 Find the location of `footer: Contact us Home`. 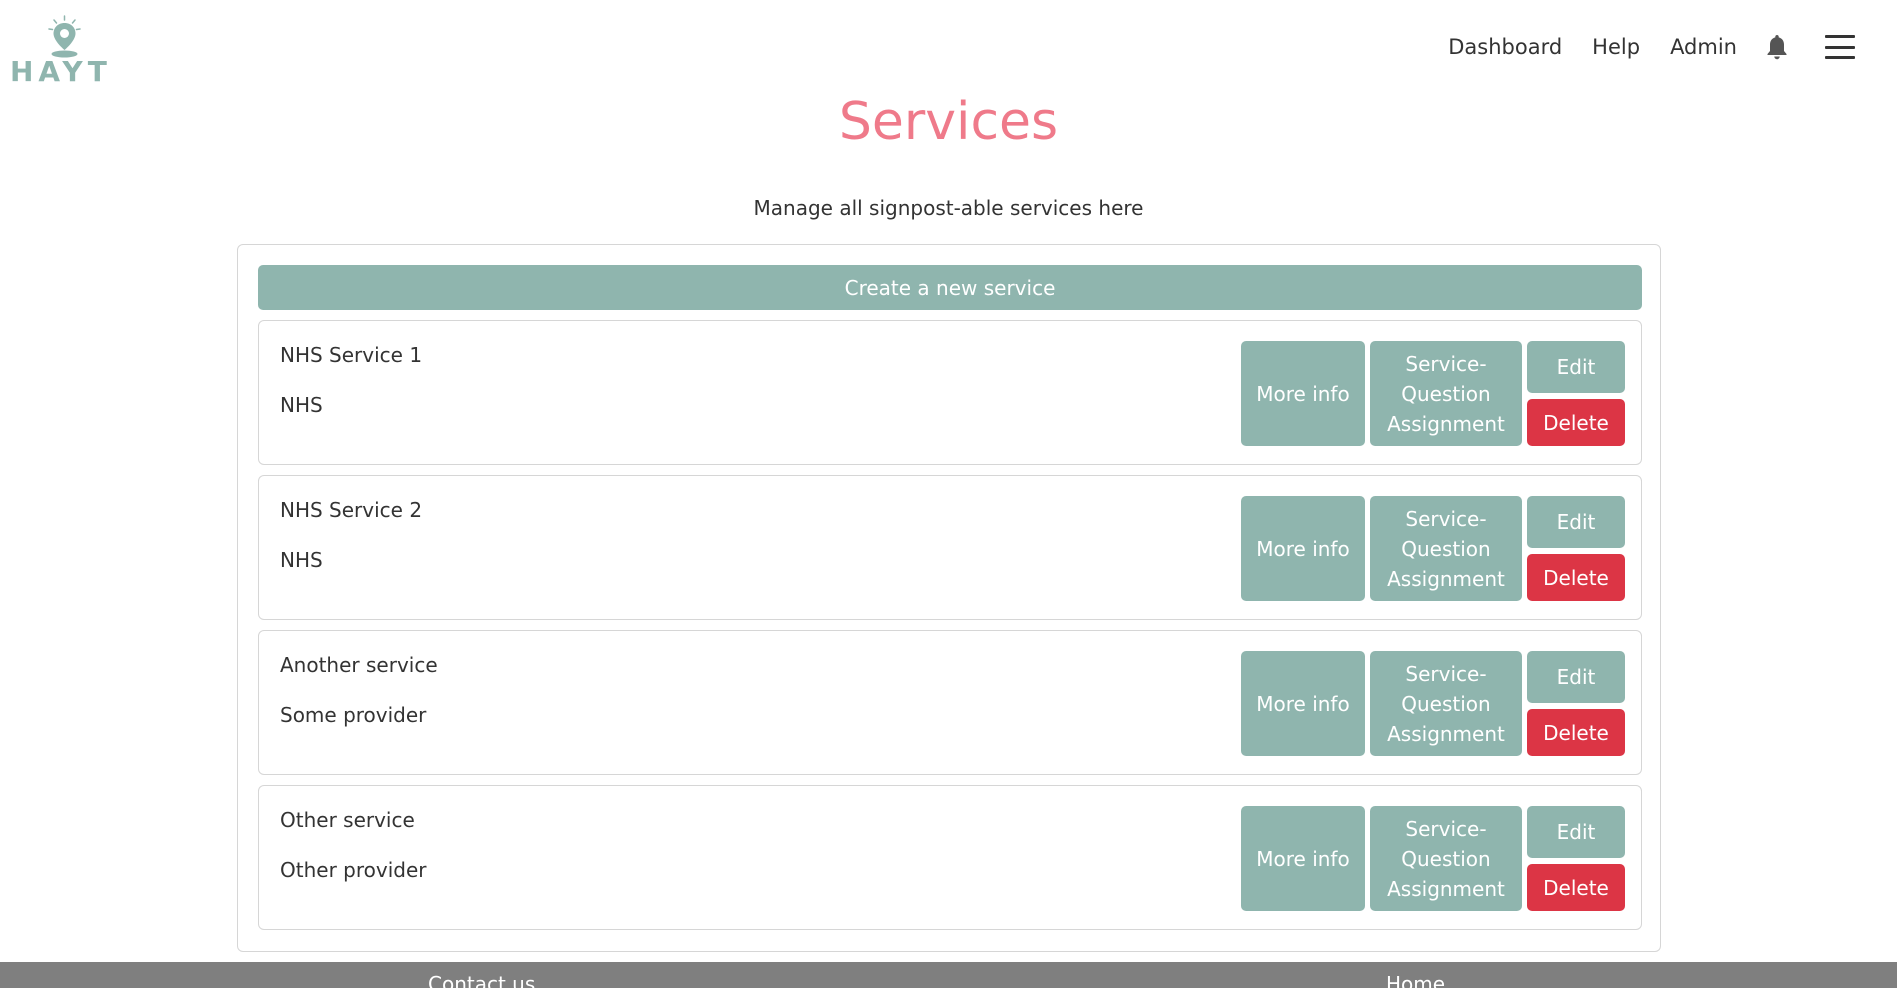

footer: Contact us Home is located at coordinates (948, 975).